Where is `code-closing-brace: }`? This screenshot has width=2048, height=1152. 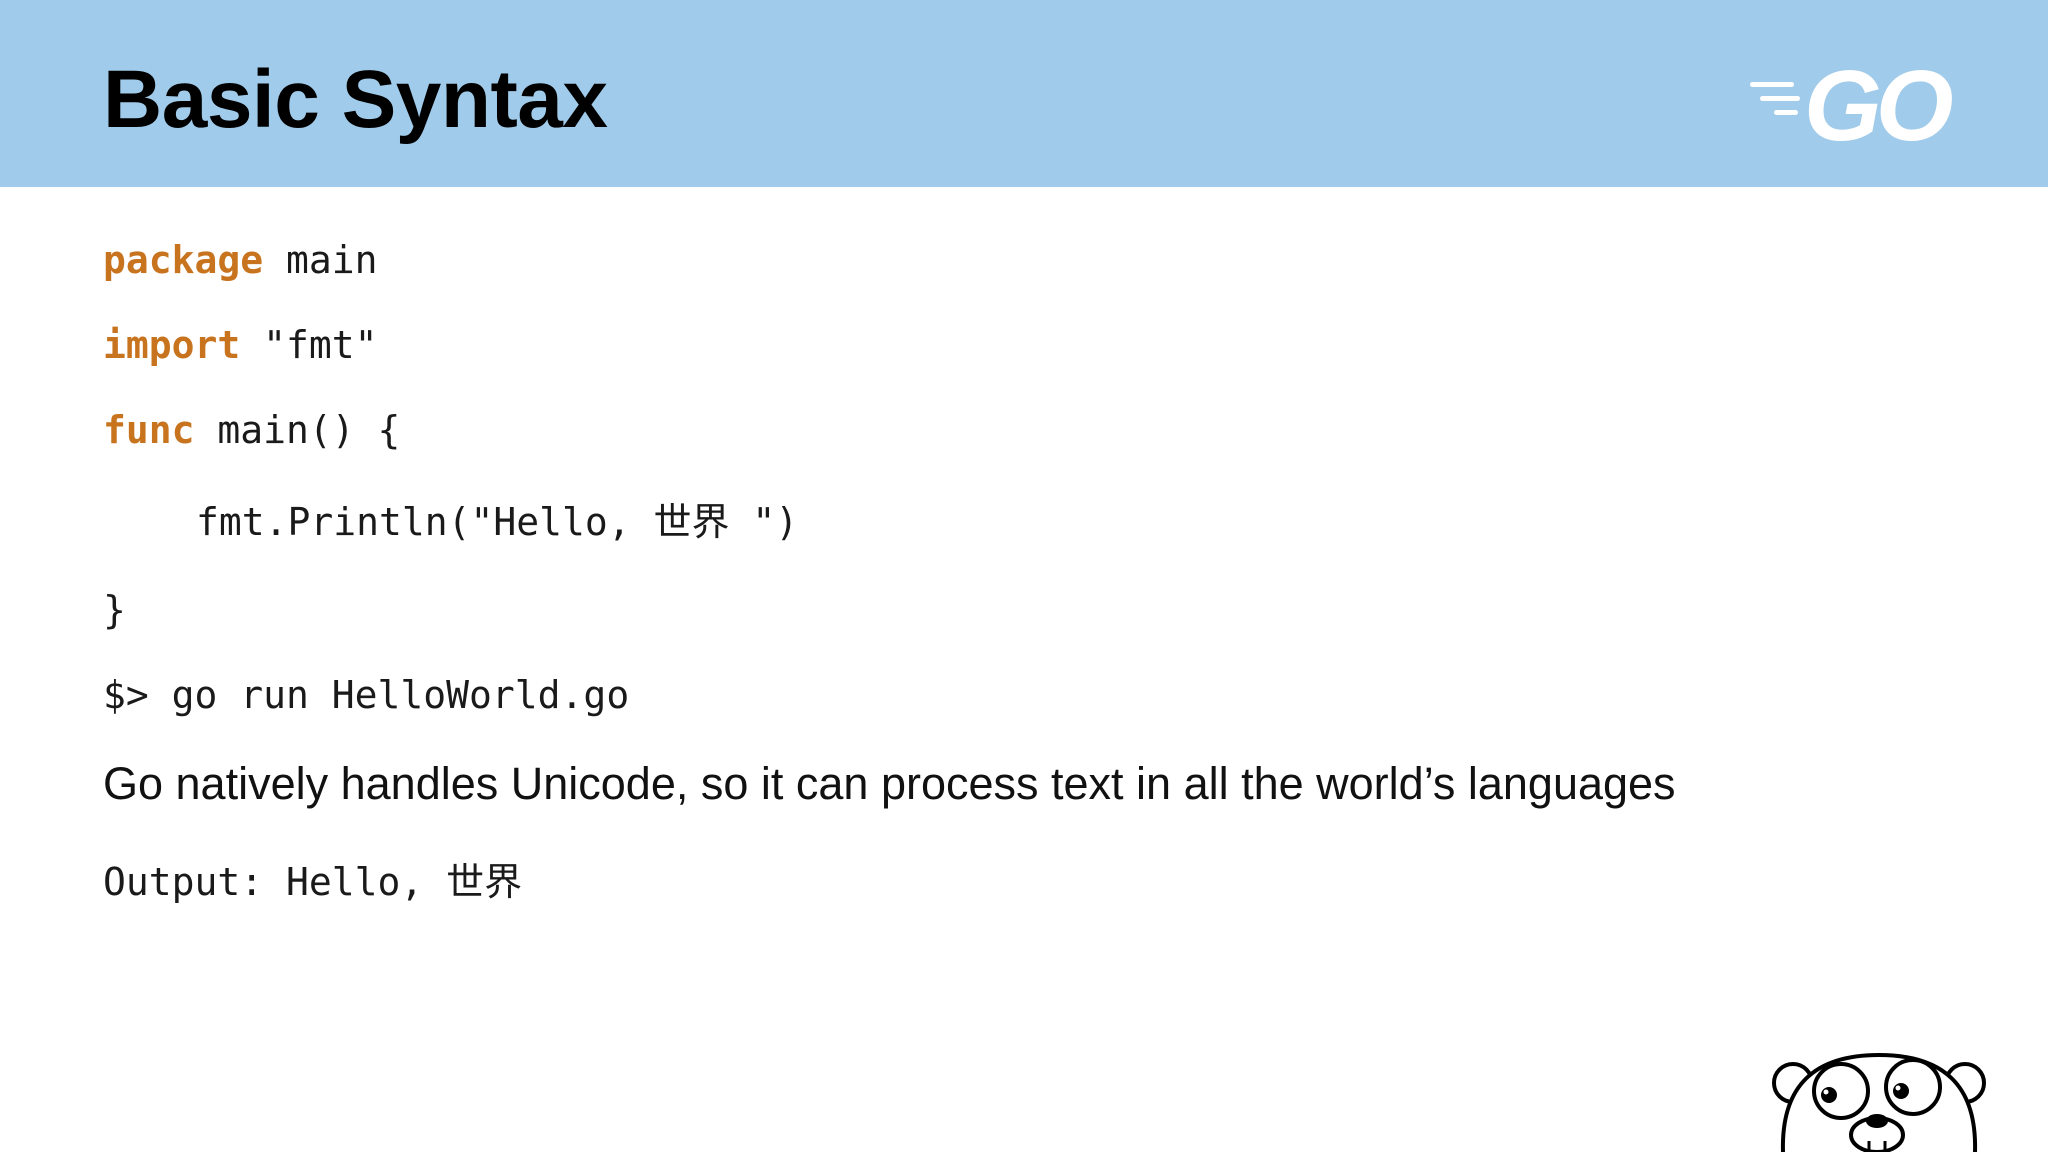 code-closing-brace: } is located at coordinates (114, 610).